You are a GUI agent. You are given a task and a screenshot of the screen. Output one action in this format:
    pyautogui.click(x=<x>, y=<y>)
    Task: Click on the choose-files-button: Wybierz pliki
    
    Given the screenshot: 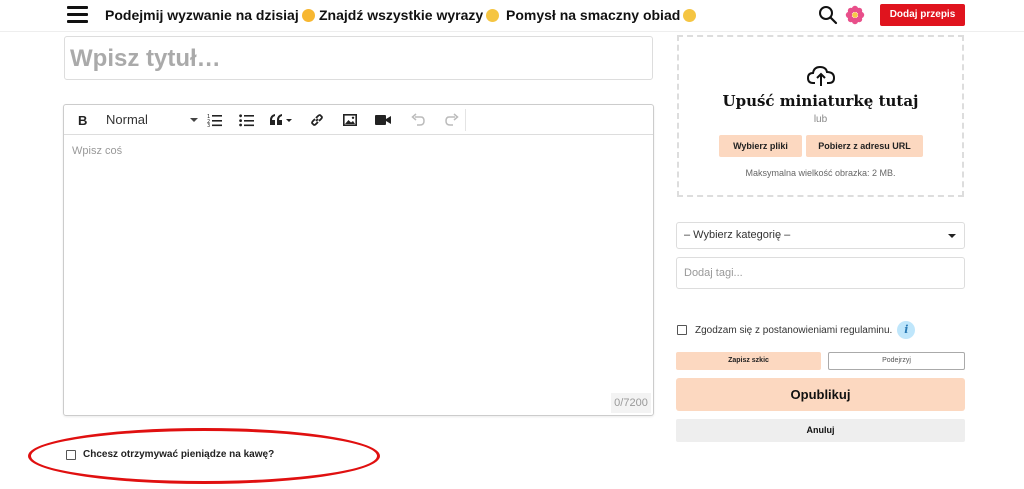 What is the action you would take?
    pyautogui.click(x=760, y=146)
    